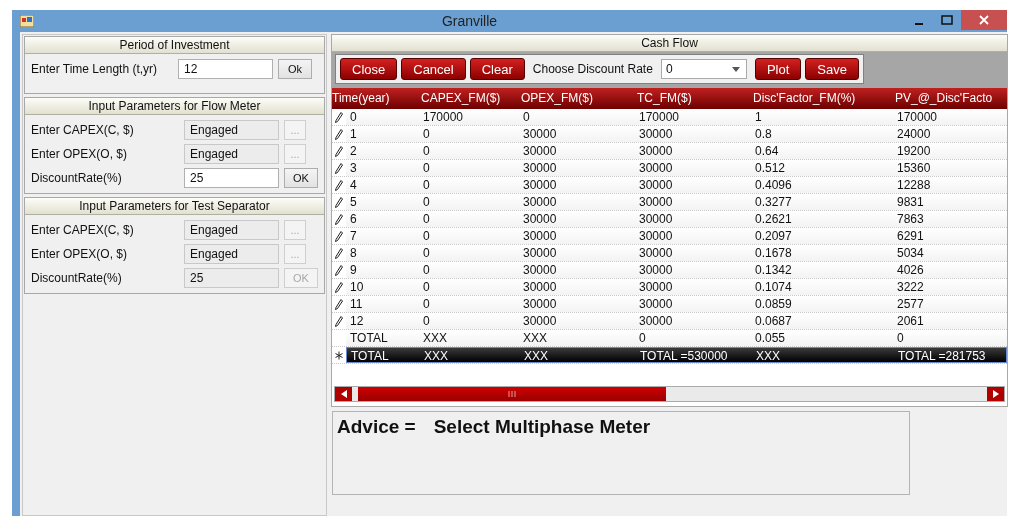 This screenshot has width=1011, height=516. Describe the element at coordinates (375, 98) in the screenshot. I see `column-header: Time(year)` at that location.